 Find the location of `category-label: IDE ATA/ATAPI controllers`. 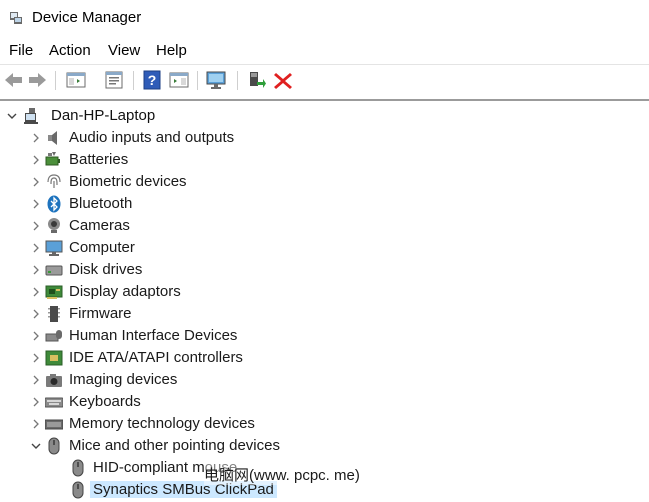

category-label: IDE ATA/ATAPI controllers is located at coordinates (156, 357).